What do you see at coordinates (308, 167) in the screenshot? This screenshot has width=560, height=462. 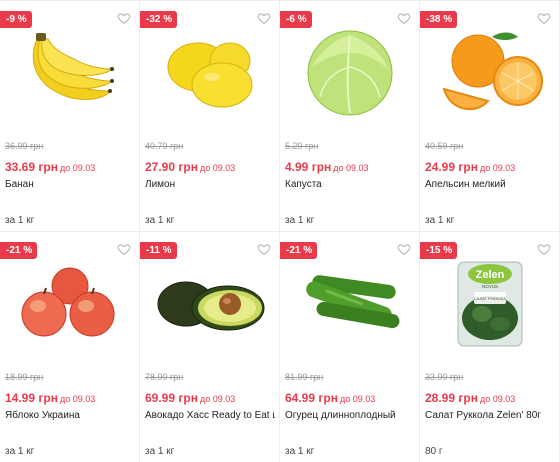 I see `new-price: 4.99 грн` at bounding box center [308, 167].